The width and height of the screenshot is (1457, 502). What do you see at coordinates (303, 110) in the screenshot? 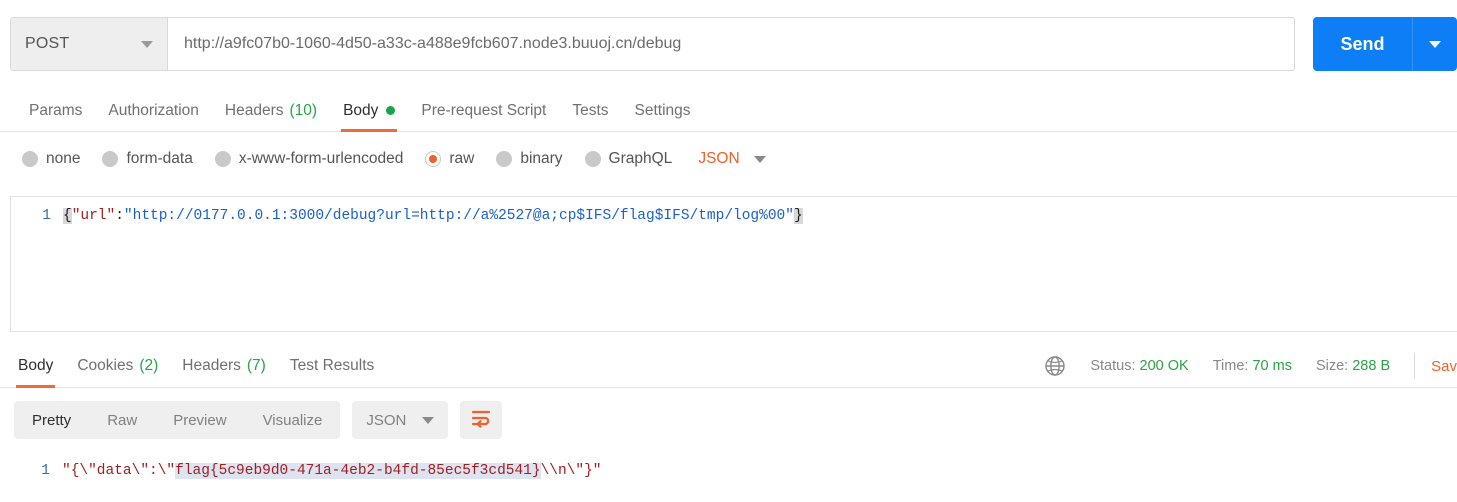
I see `tab-count: (10)` at bounding box center [303, 110].